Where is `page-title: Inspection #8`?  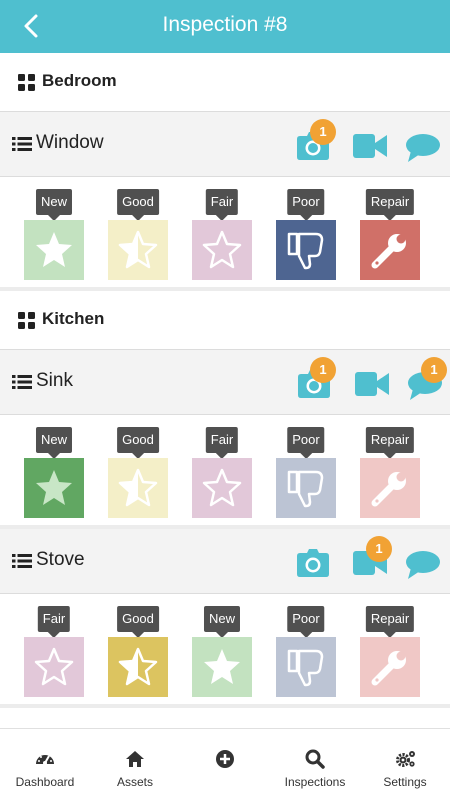
page-title: Inspection #8 is located at coordinates (225, 24).